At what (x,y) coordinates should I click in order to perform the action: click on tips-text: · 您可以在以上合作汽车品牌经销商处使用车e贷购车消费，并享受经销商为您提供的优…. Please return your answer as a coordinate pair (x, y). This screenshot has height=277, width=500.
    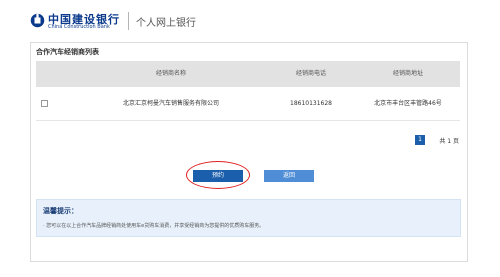
    Looking at the image, I should click on (154, 226).